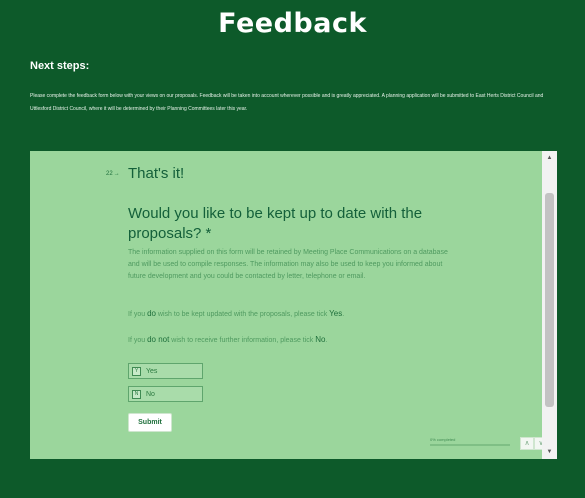  I want to click on progress-indicator: 0% completed, so click(470, 441).